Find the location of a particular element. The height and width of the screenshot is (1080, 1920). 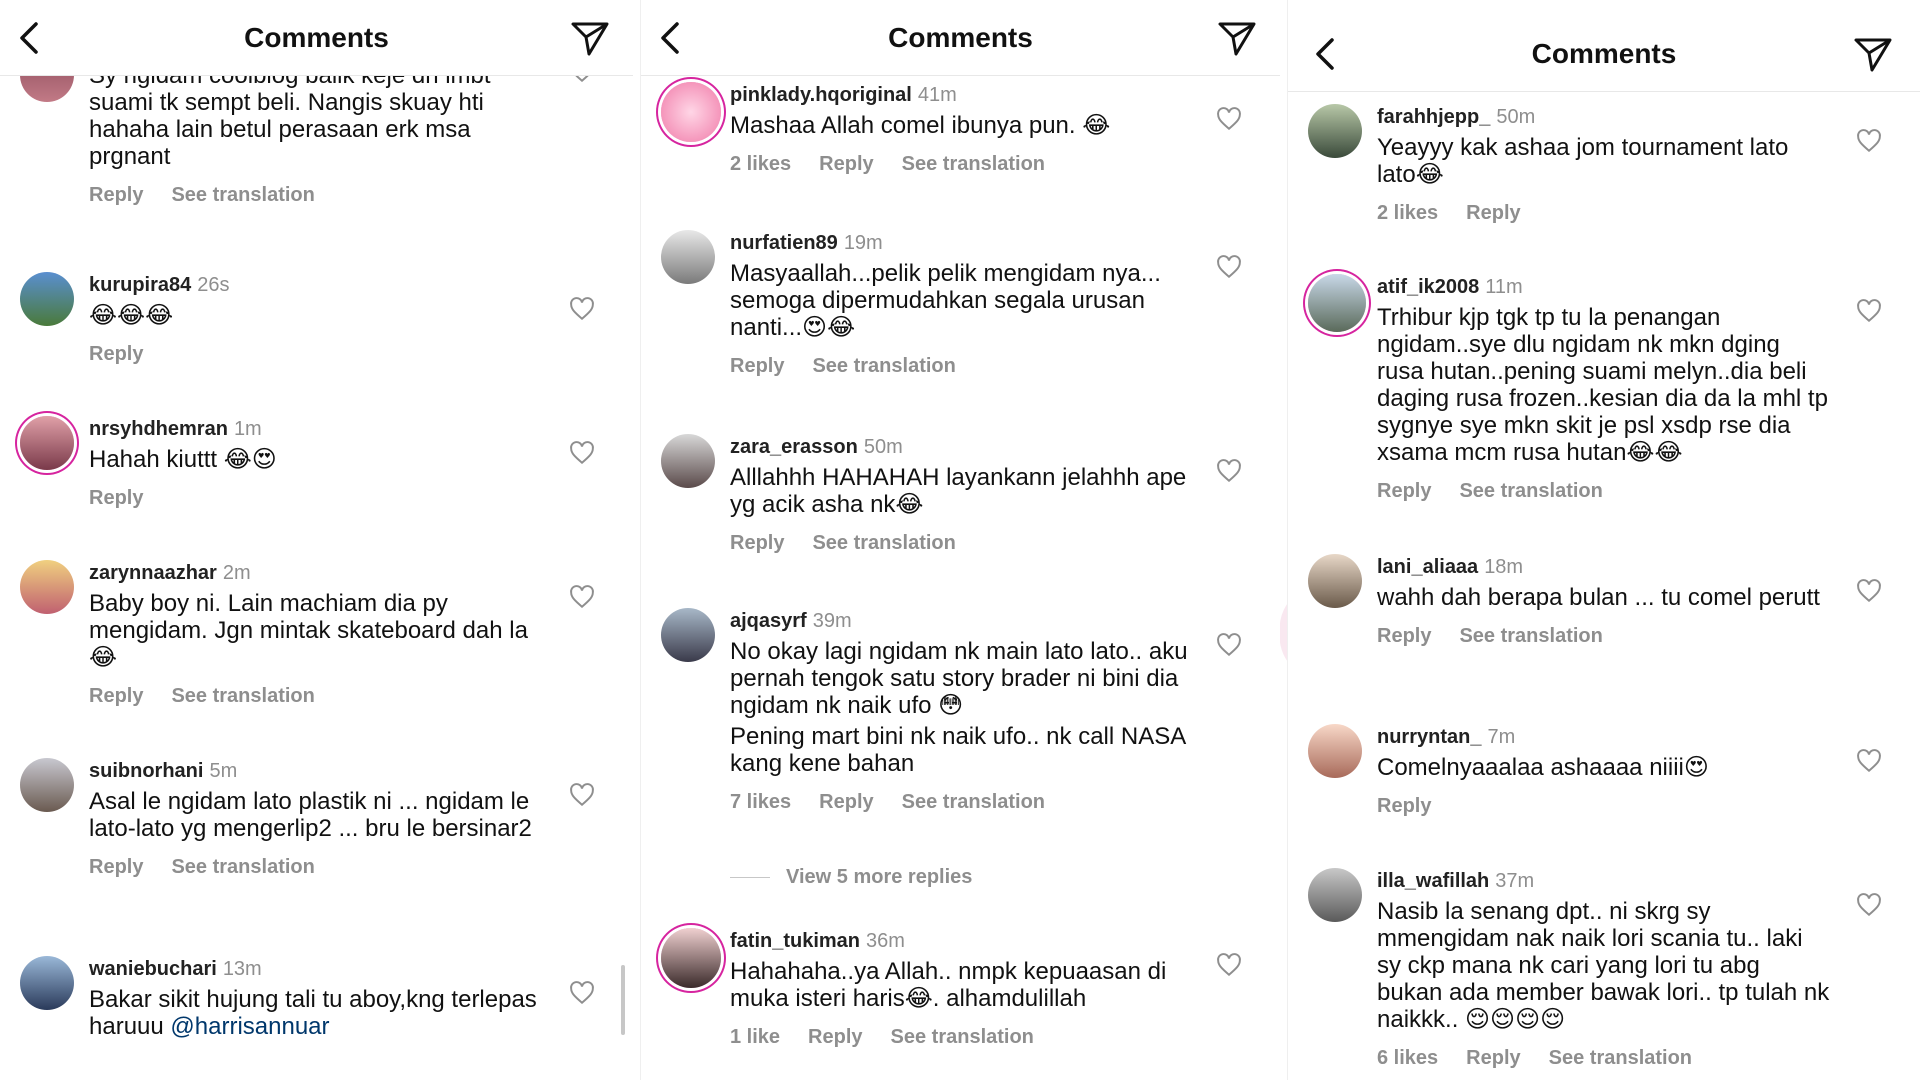

username: zarynnaazhar is located at coordinates (153, 573).